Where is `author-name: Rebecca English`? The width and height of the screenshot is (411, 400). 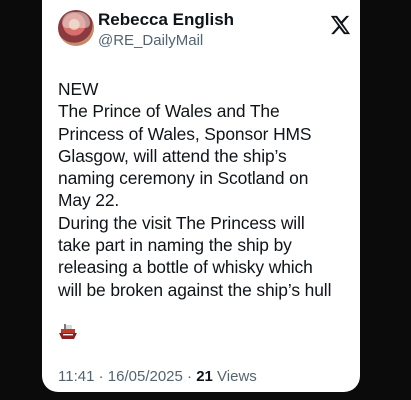
author-name: Rebecca English is located at coordinates (166, 20).